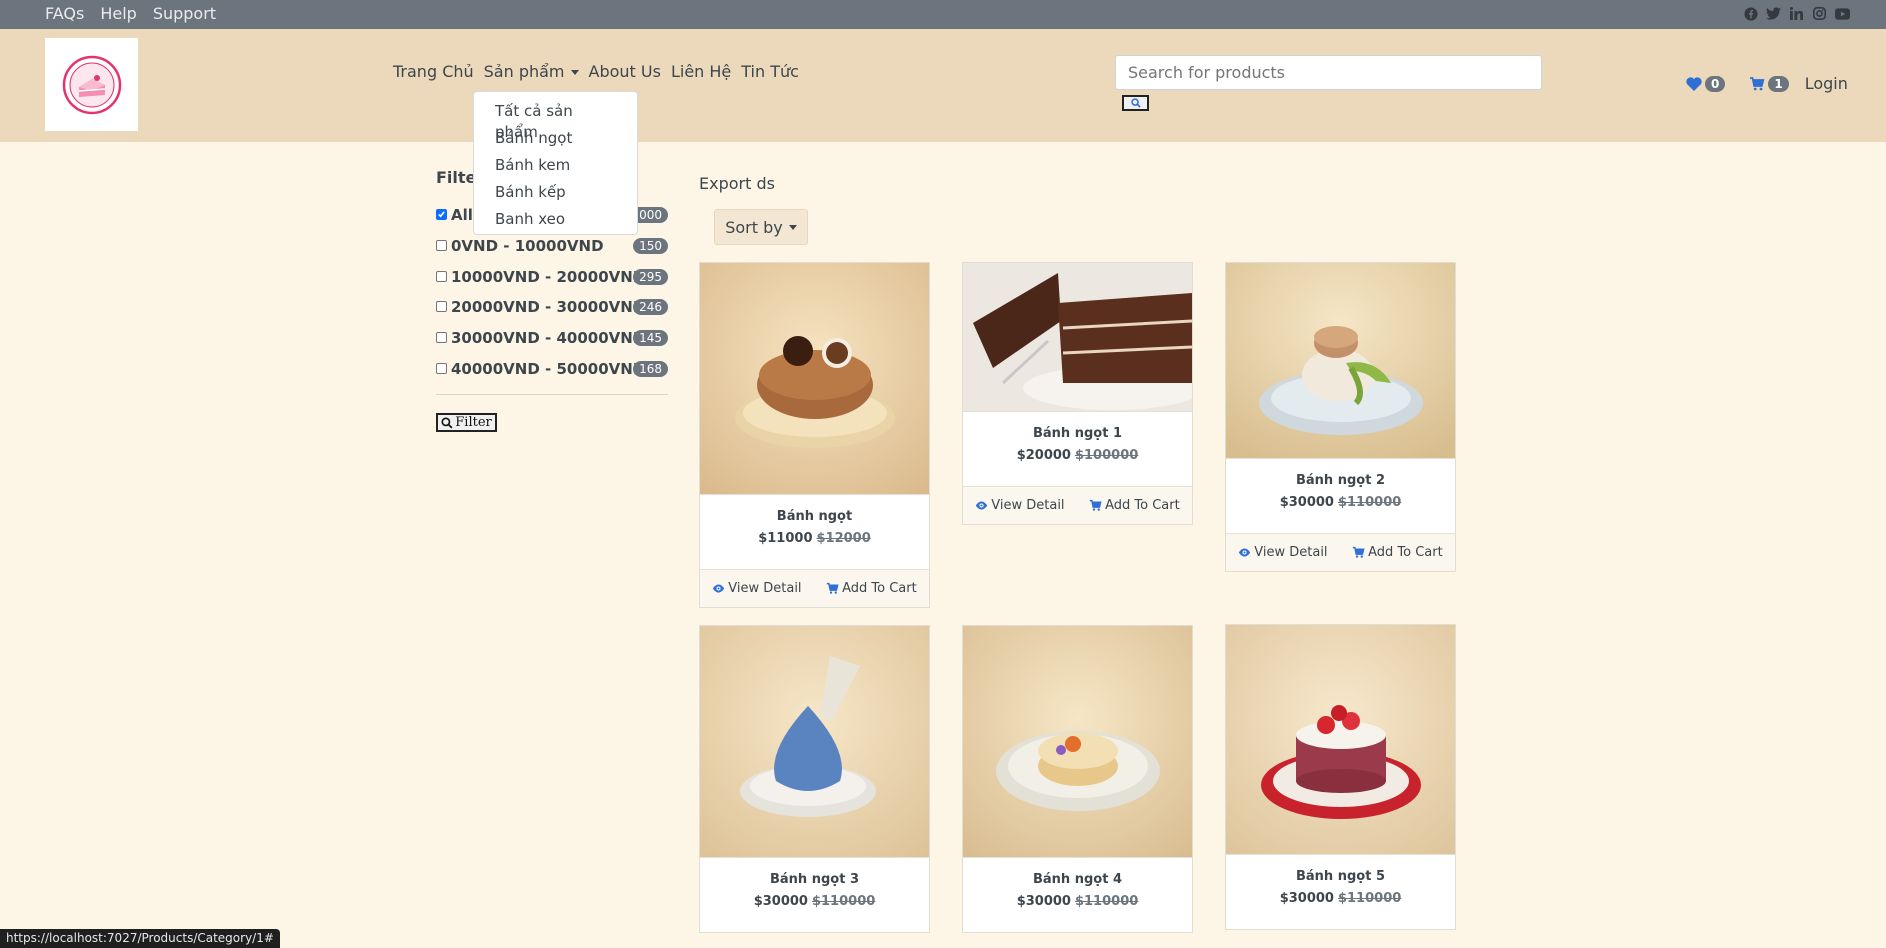 Image resolution: width=1886 pixels, height=948 pixels. Describe the element at coordinates (754, 227) in the screenshot. I see `sort-by-label: Sort by` at that location.